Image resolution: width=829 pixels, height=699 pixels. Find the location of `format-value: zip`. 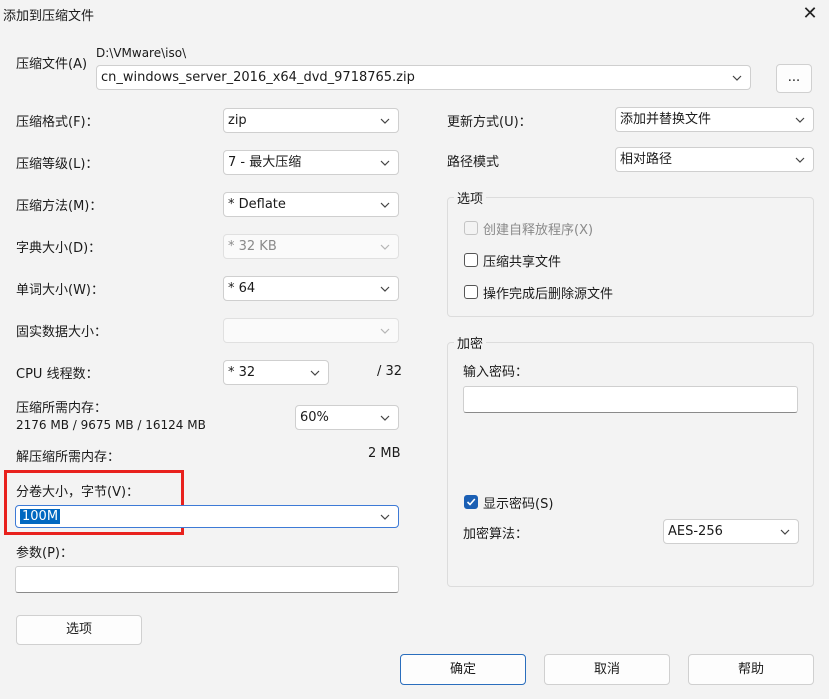

format-value: zip is located at coordinates (237, 120).